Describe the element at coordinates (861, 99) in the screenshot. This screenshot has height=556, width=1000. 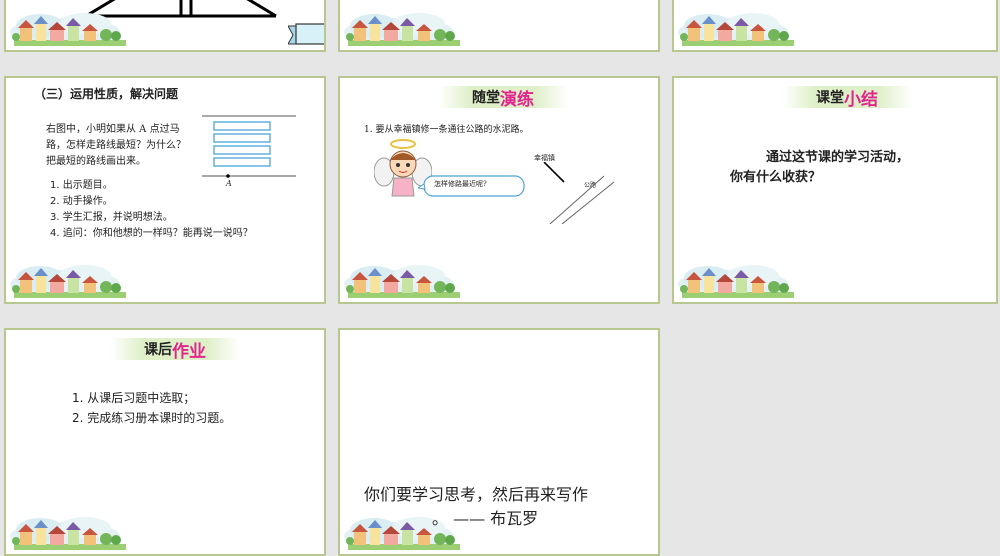
I see `title-part-2: 小结` at that location.